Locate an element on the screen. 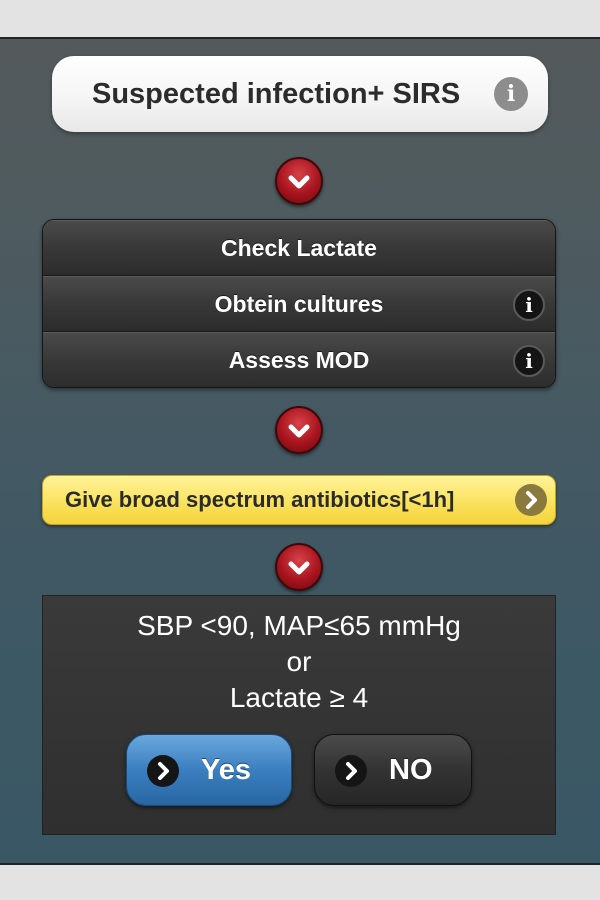 This screenshot has width=600, height=900. suspected-infection-header: Suspected infection+ SIRS i is located at coordinates (300, 94).